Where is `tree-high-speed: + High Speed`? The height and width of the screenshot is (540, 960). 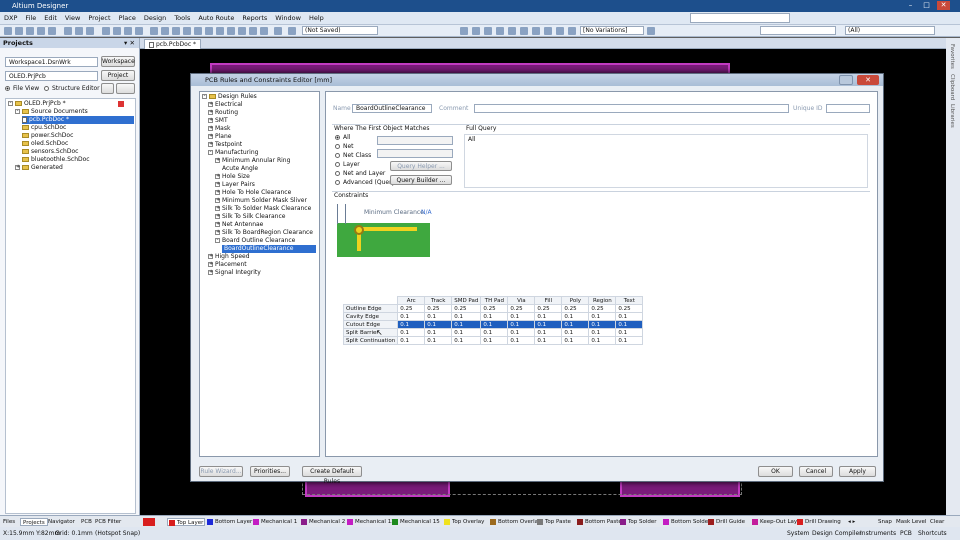
tree-high-speed: + High Speed is located at coordinates (229, 257).